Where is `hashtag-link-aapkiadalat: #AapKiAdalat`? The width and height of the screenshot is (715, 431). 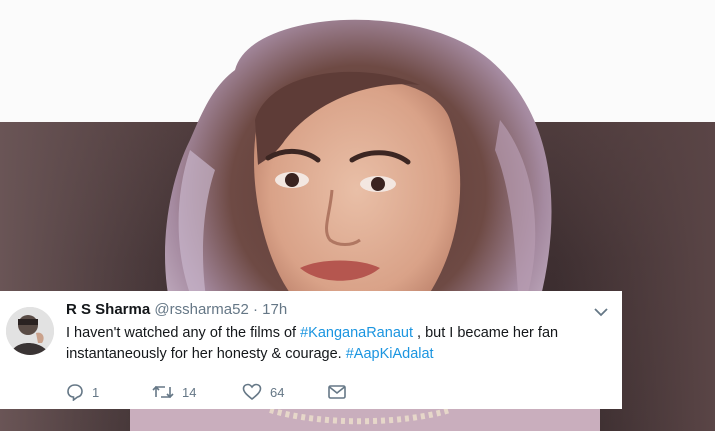 hashtag-link-aapkiadalat: #AapKiAdalat is located at coordinates (390, 354).